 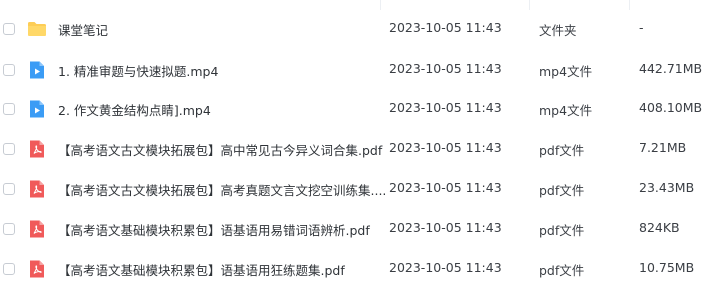 I want to click on folder-icon, so click(x=37, y=29).